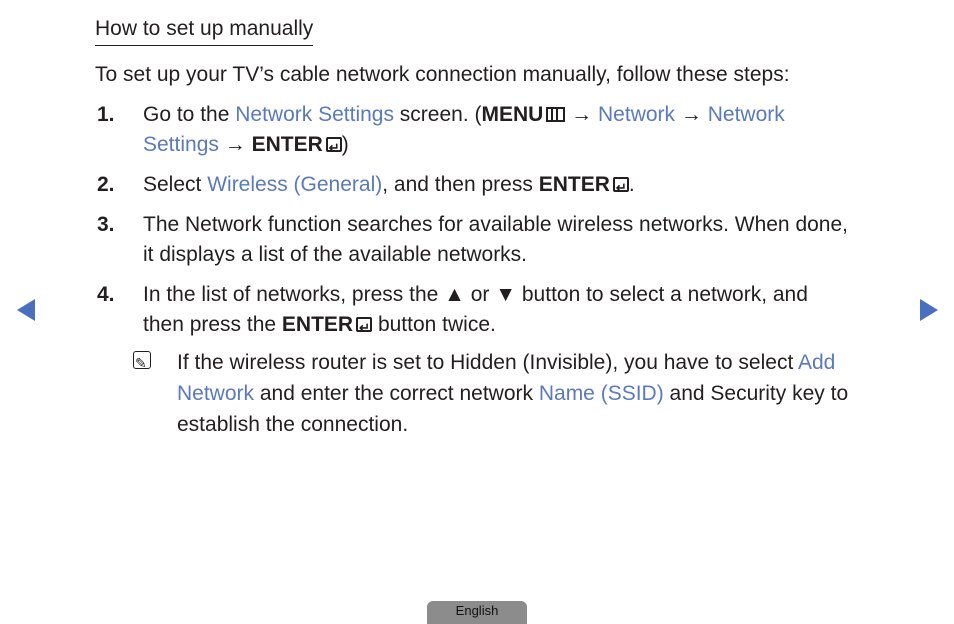  Describe the element at coordinates (437, 114) in the screenshot. I see `text: screen. (` at that location.